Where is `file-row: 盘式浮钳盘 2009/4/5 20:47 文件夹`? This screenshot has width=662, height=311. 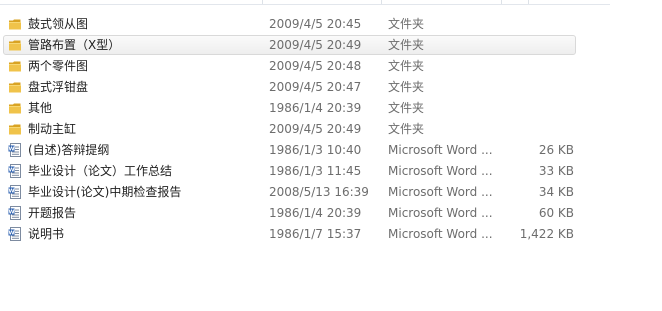 file-row: 盘式浮钳盘 2009/4/5 20:47 文件夹 is located at coordinates (331, 87).